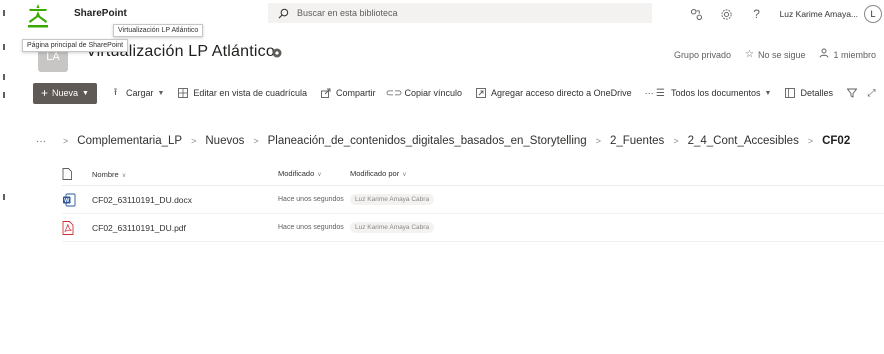 The image size is (884, 354). Describe the element at coordinates (182, 93) in the screenshot. I see `grid-icon` at that location.